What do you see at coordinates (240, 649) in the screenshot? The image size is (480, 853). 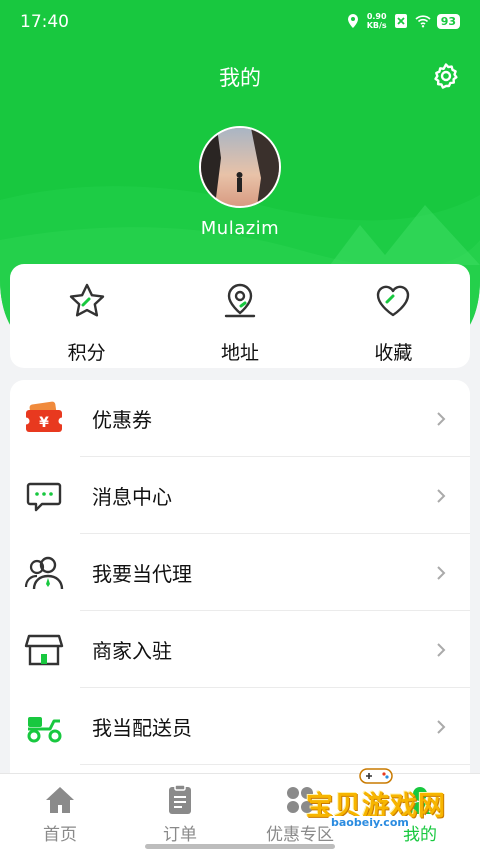 I see `menu-item-merchant: 商家入驻` at bounding box center [240, 649].